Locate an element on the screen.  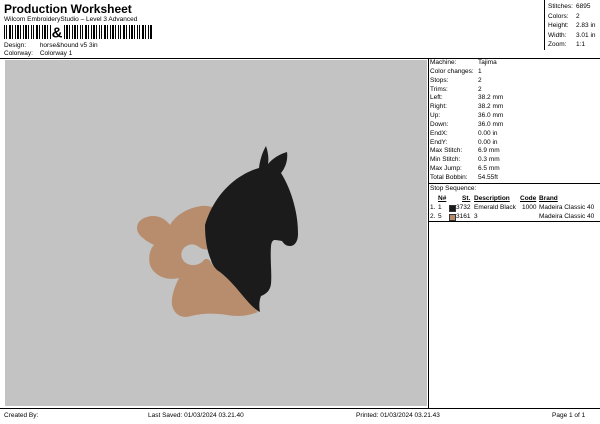
stat-colors: Colors: 2 is located at coordinates (564, 16).